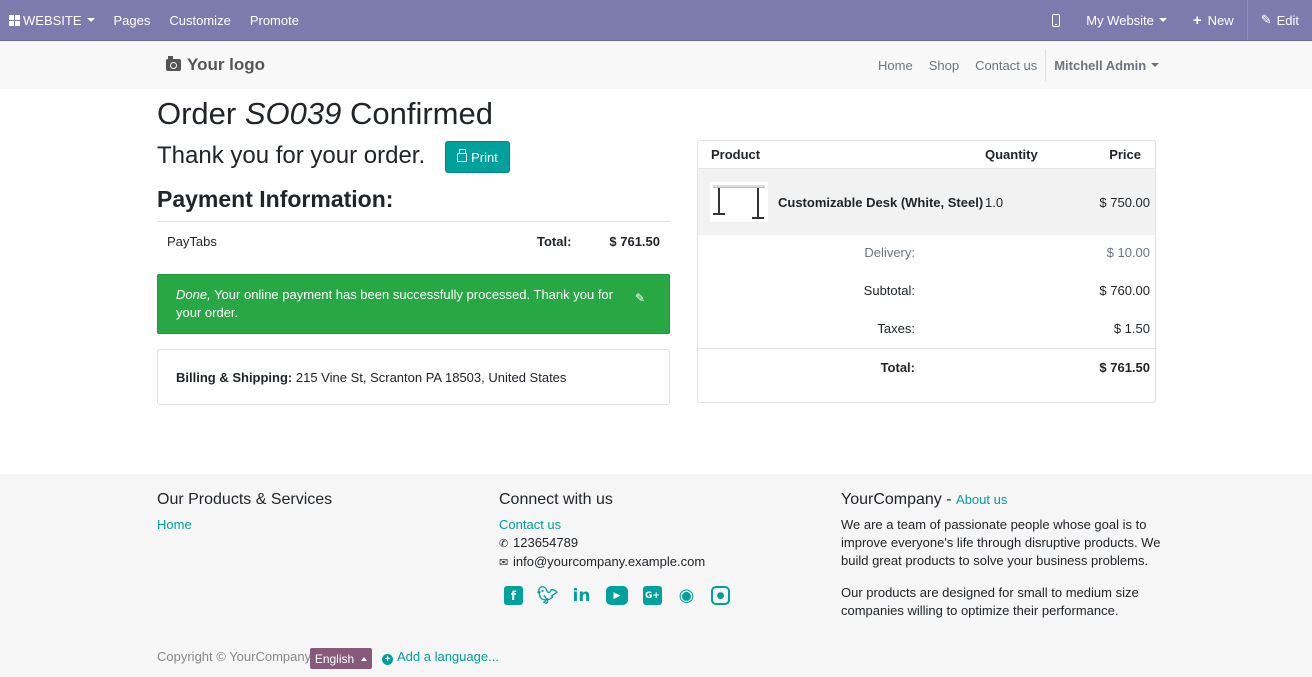  I want to click on social-links: f 🐦︎ in ▶ G+ ◉ ●, so click(624, 595).